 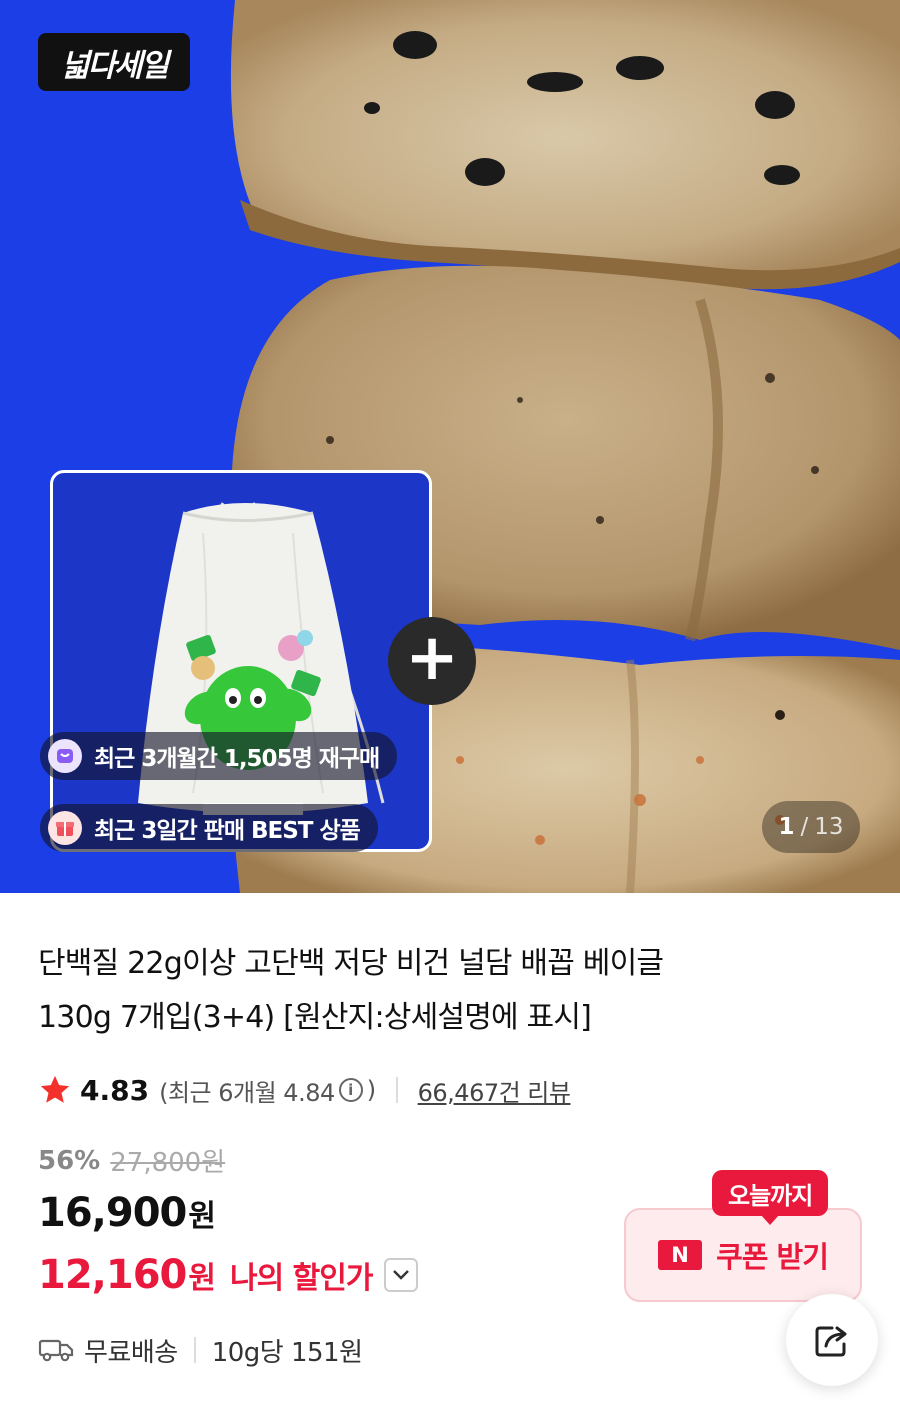 I want to click on rating-row: 4.83 (최근 6개월 4.84 i ) 66,467건 리뷰, so click(x=304, y=1090).